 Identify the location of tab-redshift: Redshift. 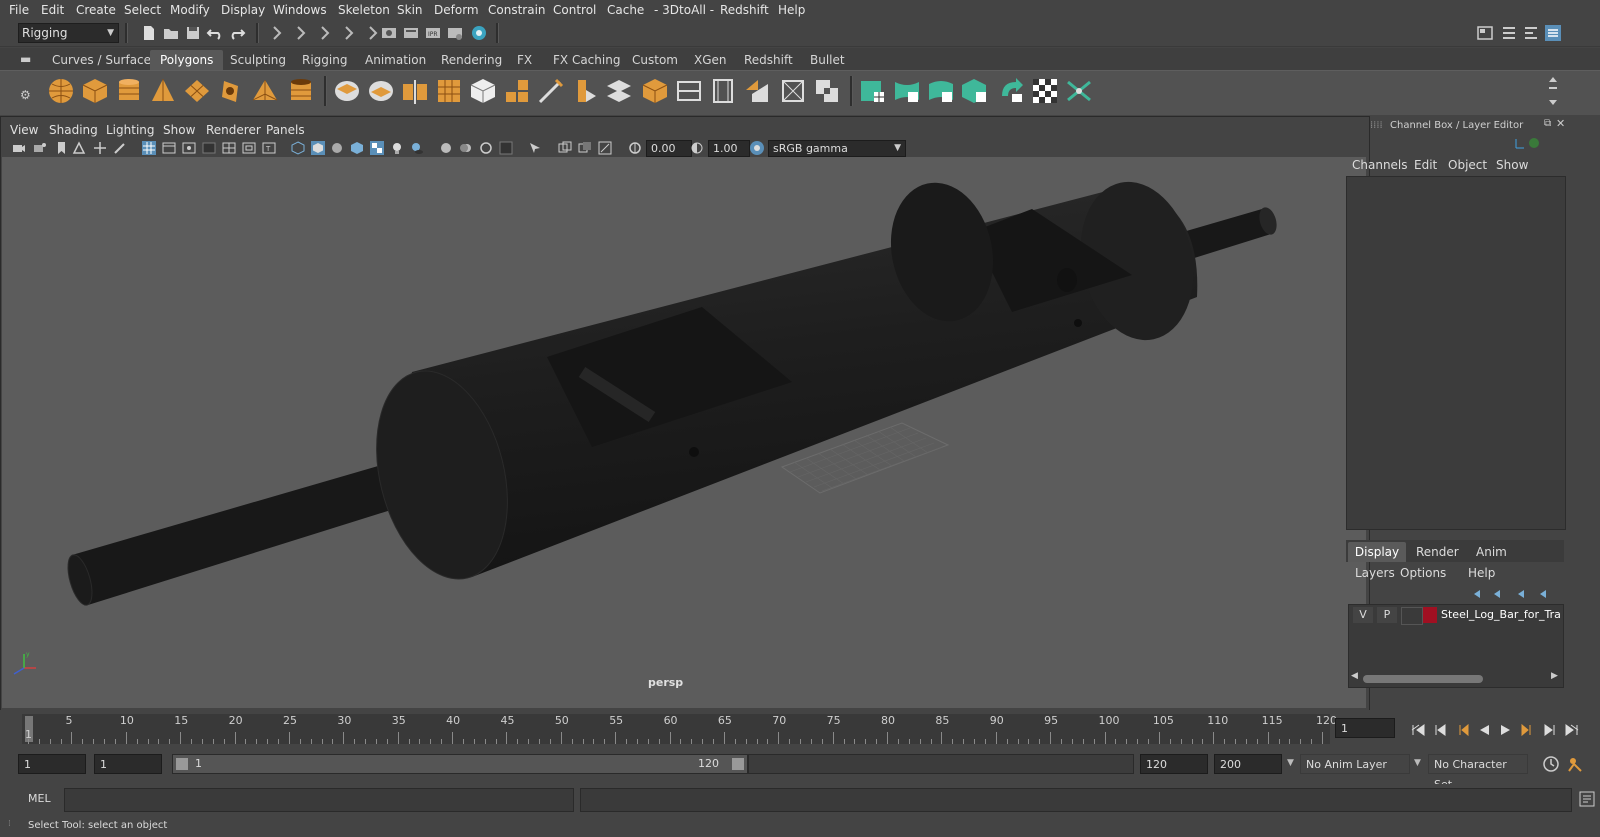
(768, 60).